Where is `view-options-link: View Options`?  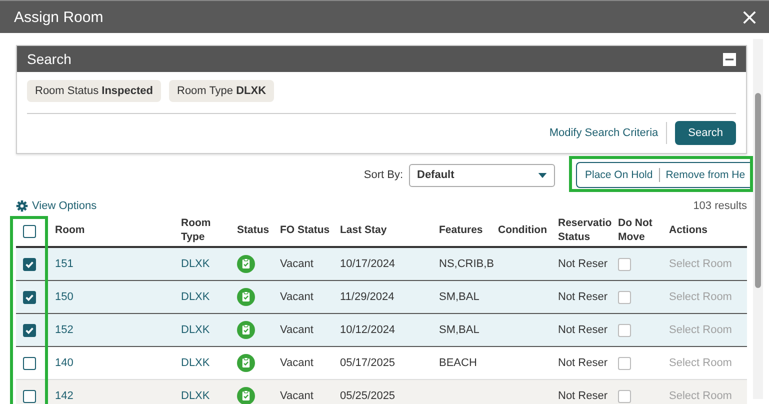
view-options-link: View Options is located at coordinates (56, 206).